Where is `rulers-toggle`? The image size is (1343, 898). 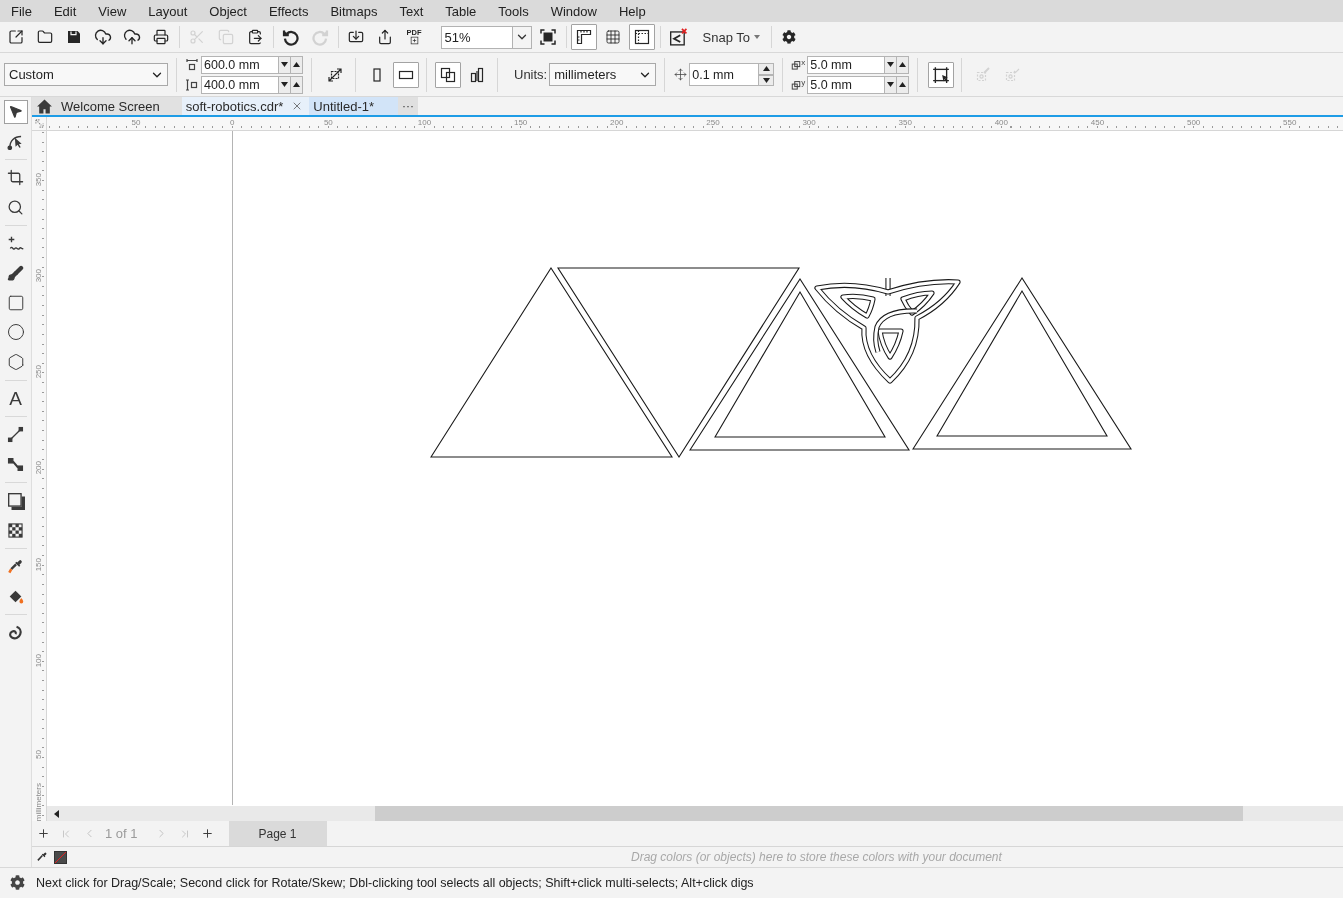 rulers-toggle is located at coordinates (584, 37).